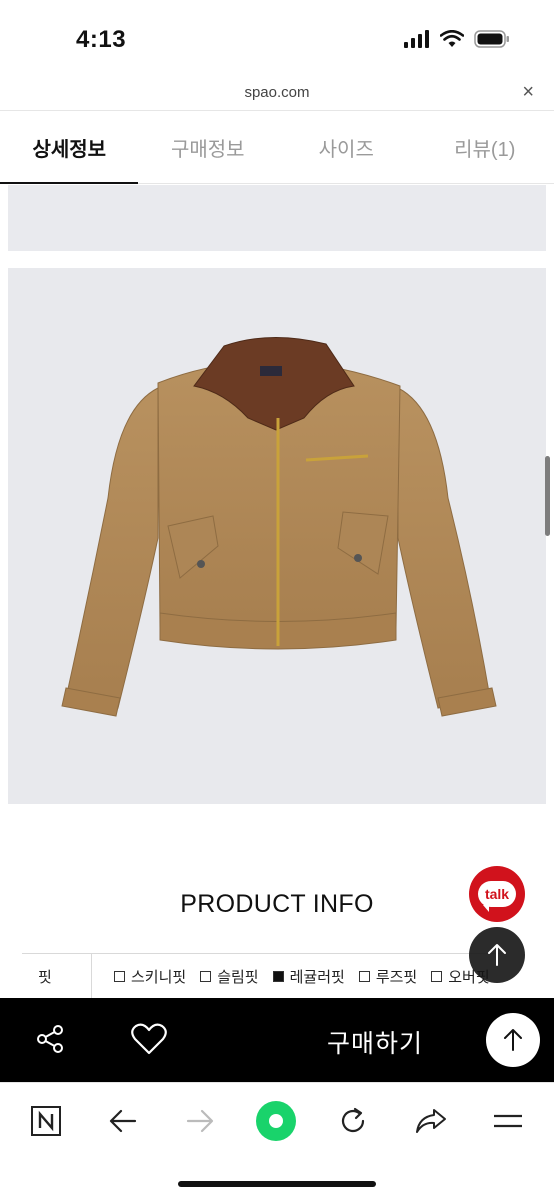 The width and height of the screenshot is (554, 1200). Describe the element at coordinates (101, 39) in the screenshot. I see `status-time: 4:13` at that location.